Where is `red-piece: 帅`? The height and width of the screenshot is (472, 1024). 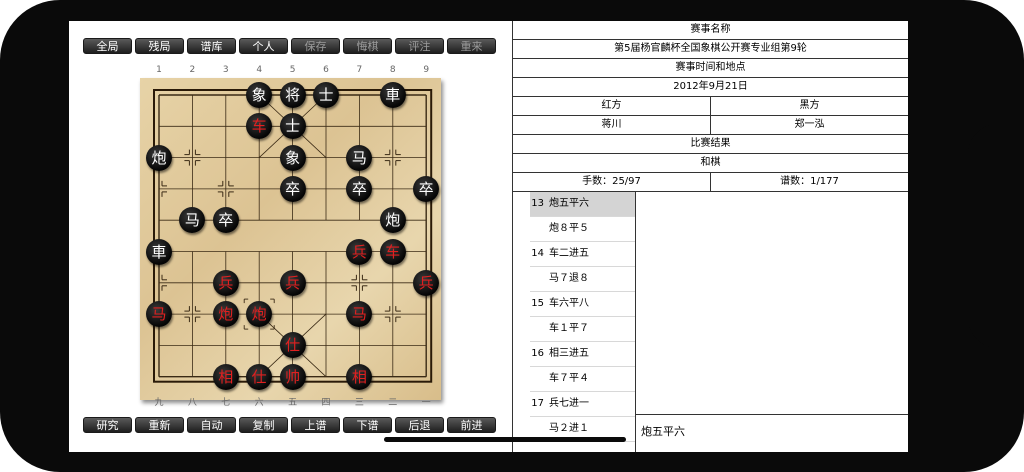
red-piece: 帅 is located at coordinates (292, 376).